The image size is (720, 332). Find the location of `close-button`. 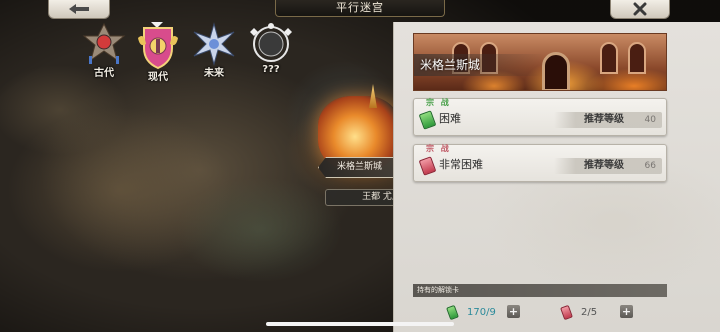

close-button is located at coordinates (640, 9).